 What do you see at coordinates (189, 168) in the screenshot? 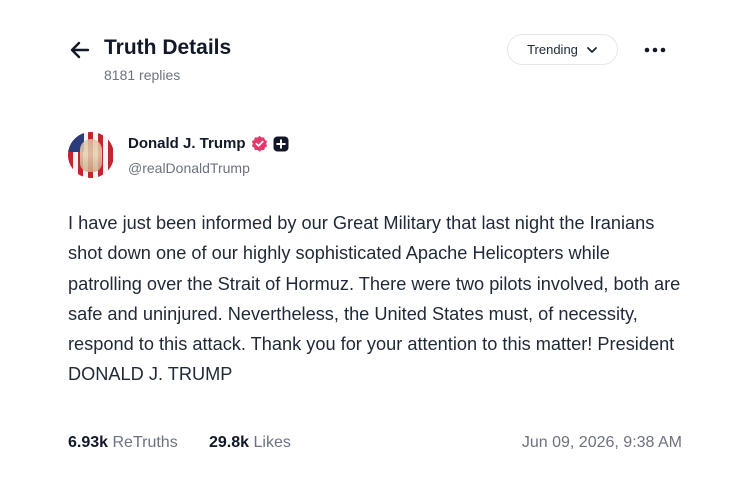
I see `author-handle: @realDonaldTrump` at bounding box center [189, 168].